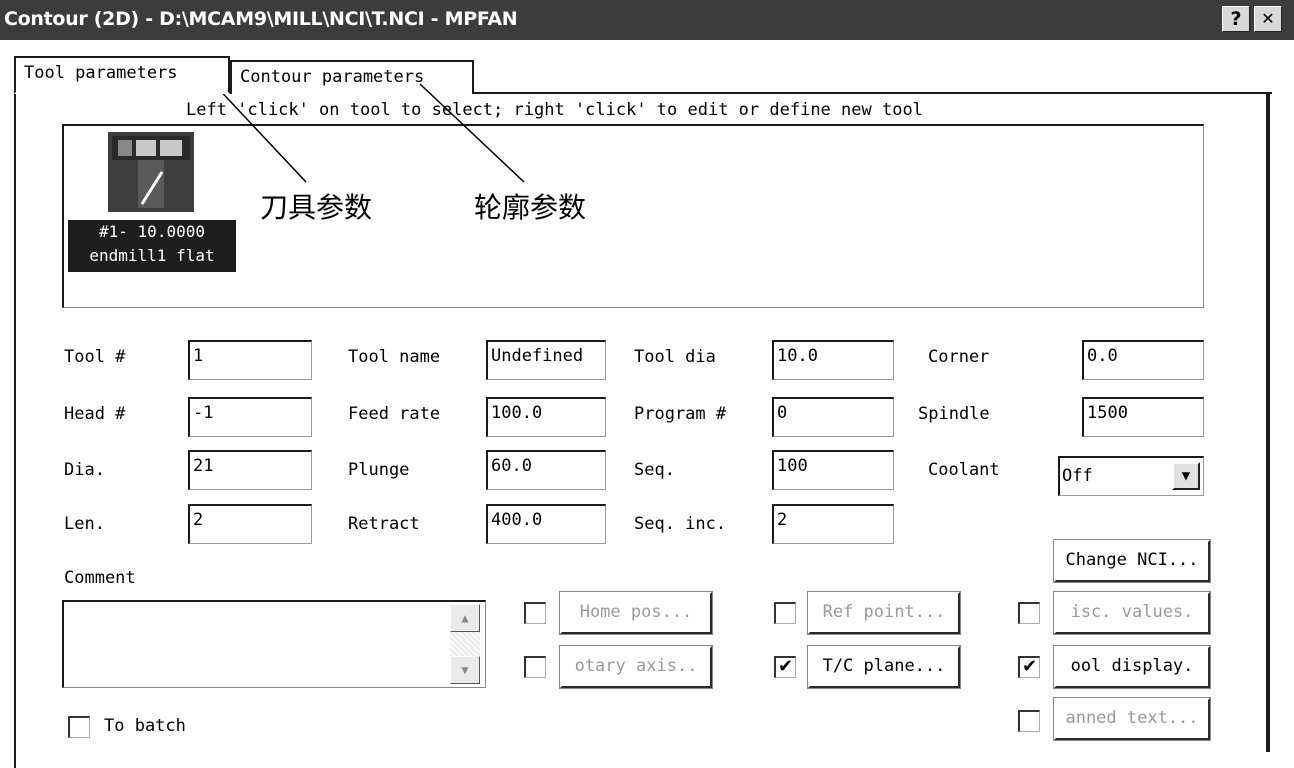  Describe the element at coordinates (546, 360) in the screenshot. I see `tool-name-field: Undefined` at that location.